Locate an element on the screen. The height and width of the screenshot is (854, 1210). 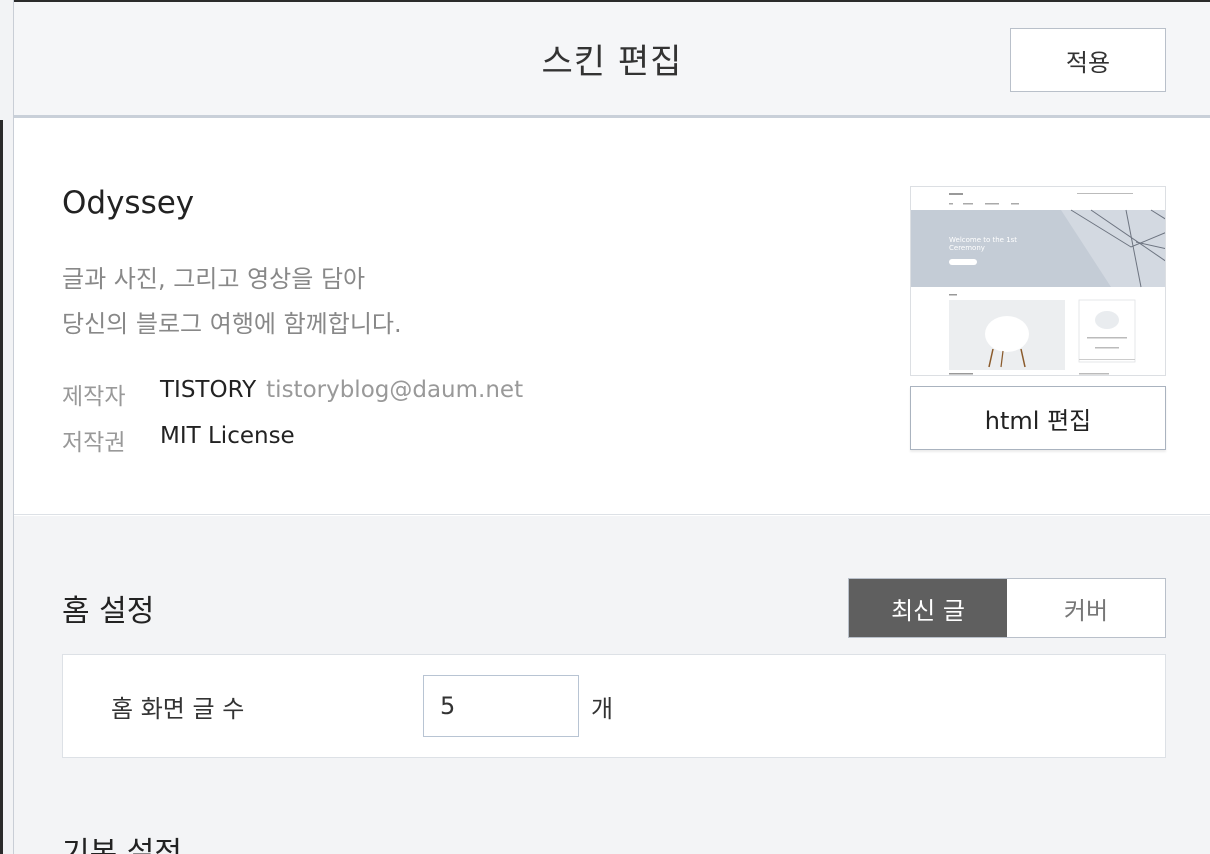
left-side-strip is located at coordinates (7, 427).